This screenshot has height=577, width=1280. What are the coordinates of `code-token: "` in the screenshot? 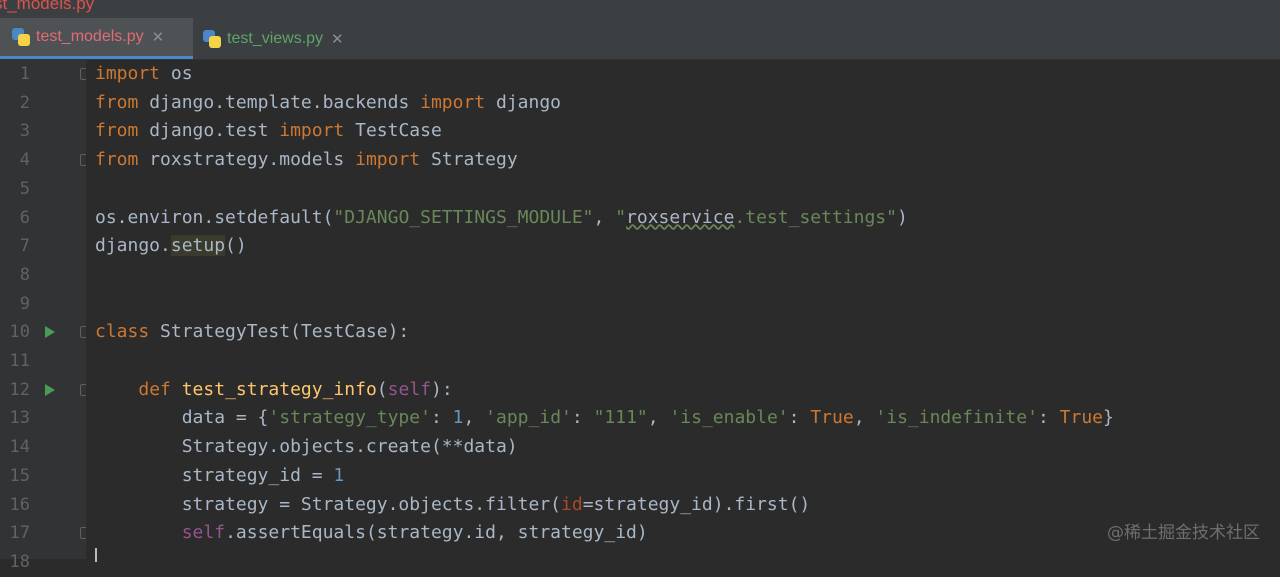 It's located at (621, 217).